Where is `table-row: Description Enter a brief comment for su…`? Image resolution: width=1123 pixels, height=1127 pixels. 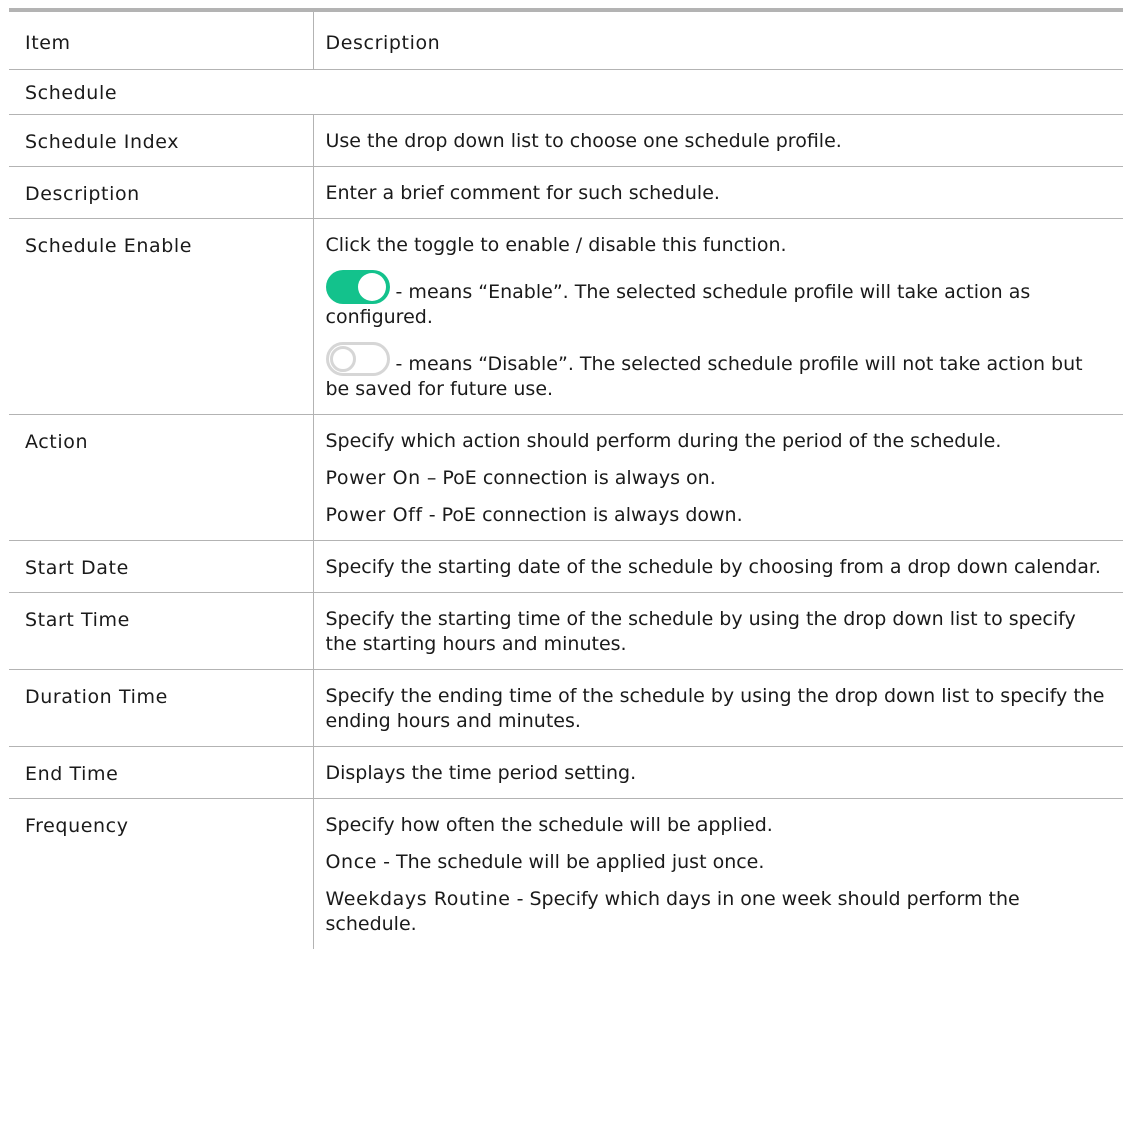
table-row: Description Enter a brief comment for su… is located at coordinates (566, 192).